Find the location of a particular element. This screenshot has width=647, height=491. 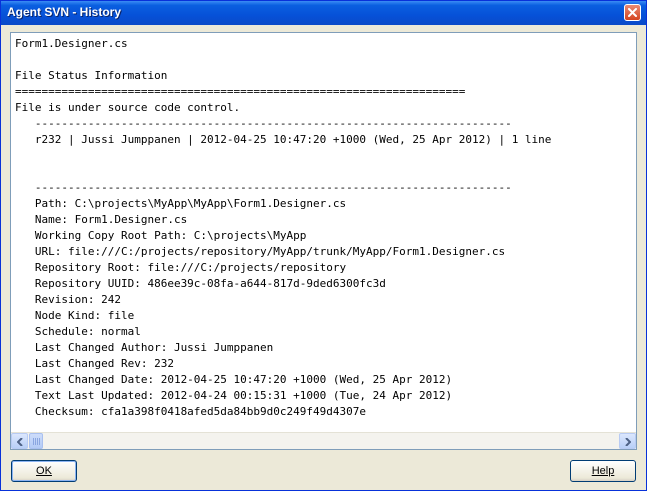

scroll-right-button is located at coordinates (627, 441).